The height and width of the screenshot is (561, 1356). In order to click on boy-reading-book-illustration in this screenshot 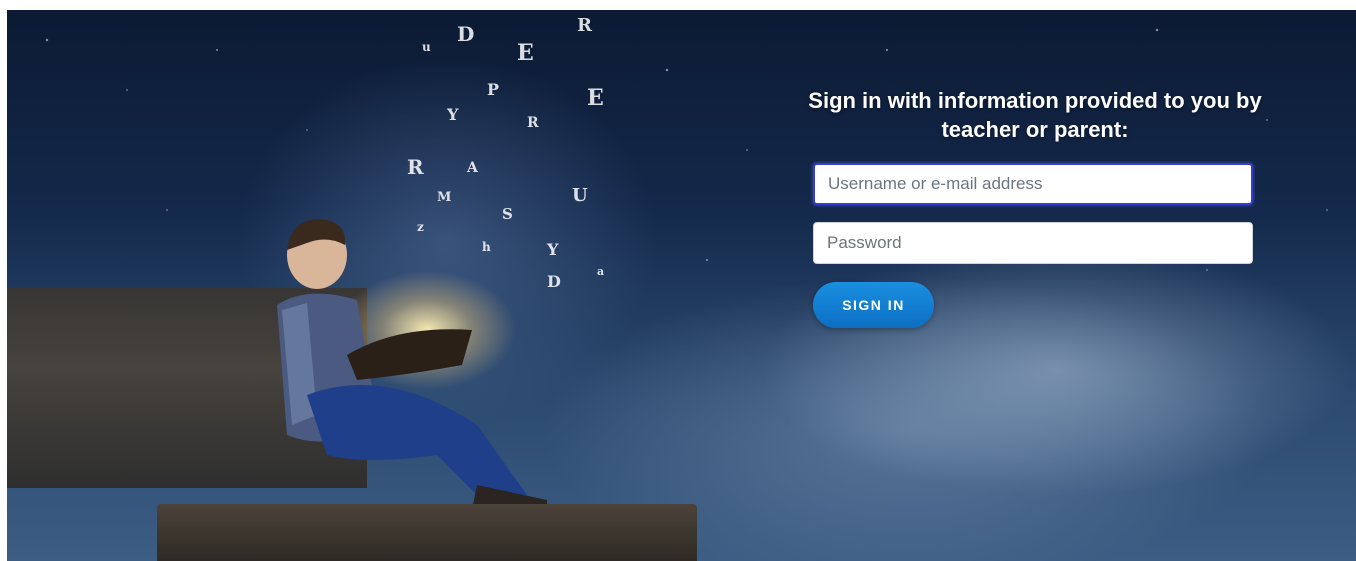, I will do `click(412, 364)`.